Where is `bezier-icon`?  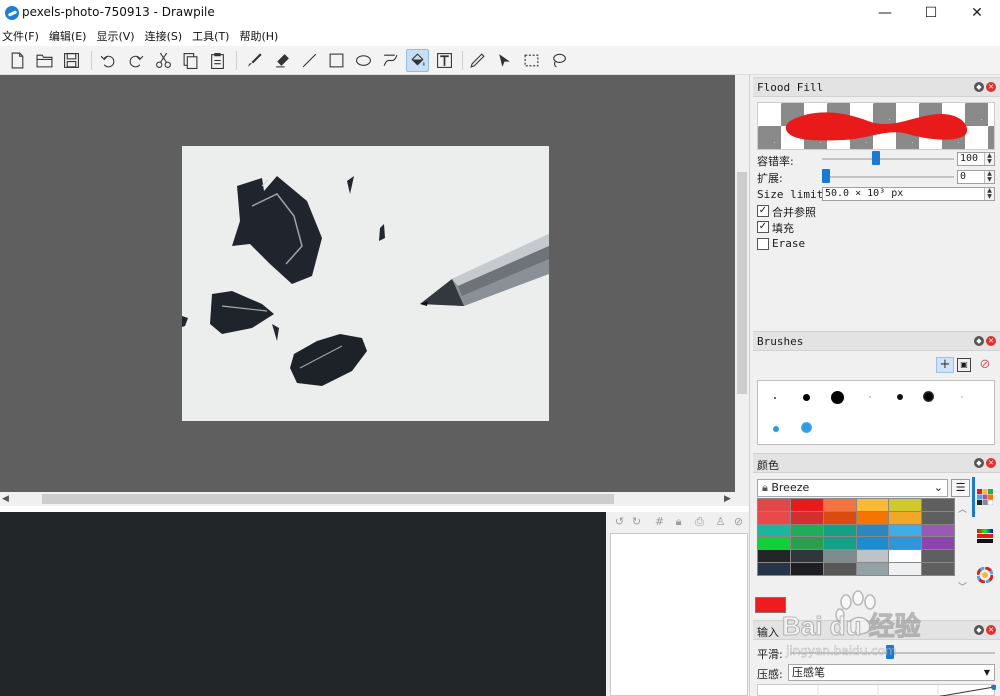
bezier-icon is located at coordinates (390, 60).